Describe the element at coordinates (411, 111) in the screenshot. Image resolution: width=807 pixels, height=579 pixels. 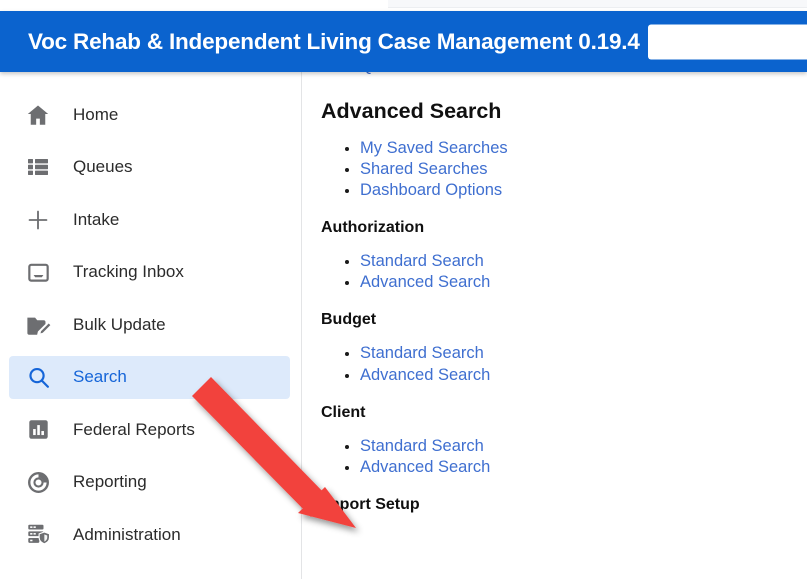
I see `section-heading: Advanced Search` at that location.